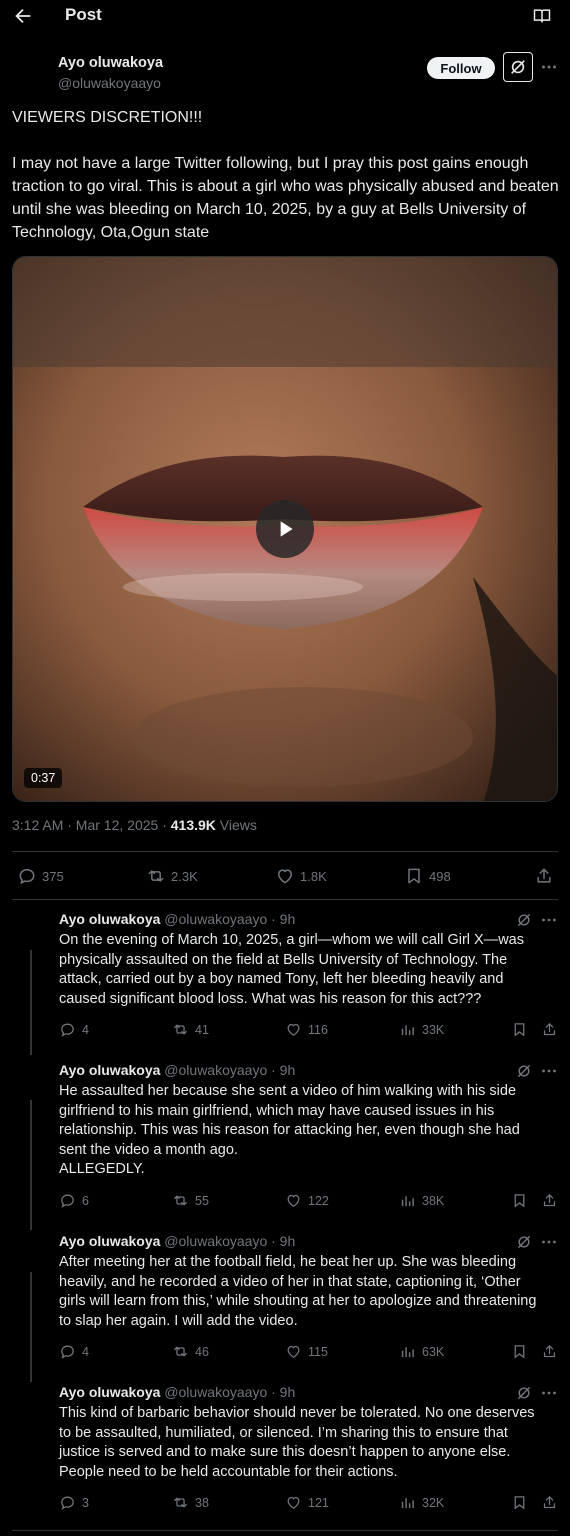 This screenshot has width=570, height=1536. I want to click on top-bar: Post, so click(285, 16).